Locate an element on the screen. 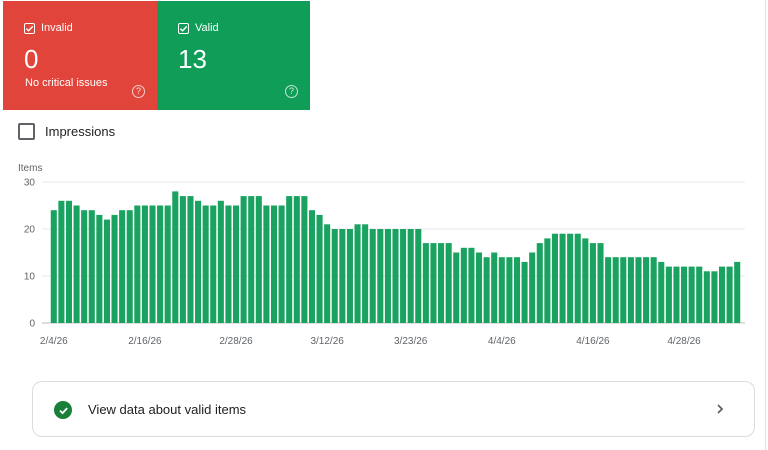 The height and width of the screenshot is (450, 768). chevron-right-icon is located at coordinates (720, 409).